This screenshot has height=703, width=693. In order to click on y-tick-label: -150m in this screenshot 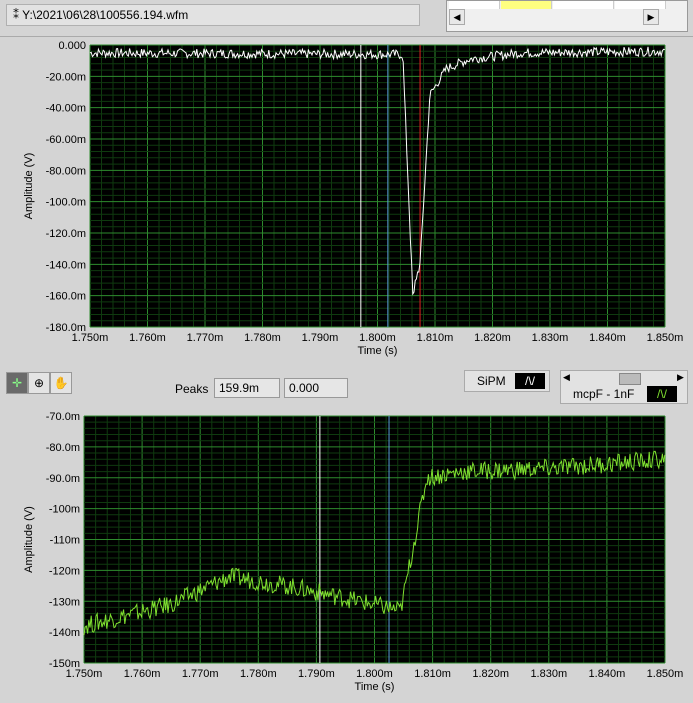, I will do `click(64, 664)`.